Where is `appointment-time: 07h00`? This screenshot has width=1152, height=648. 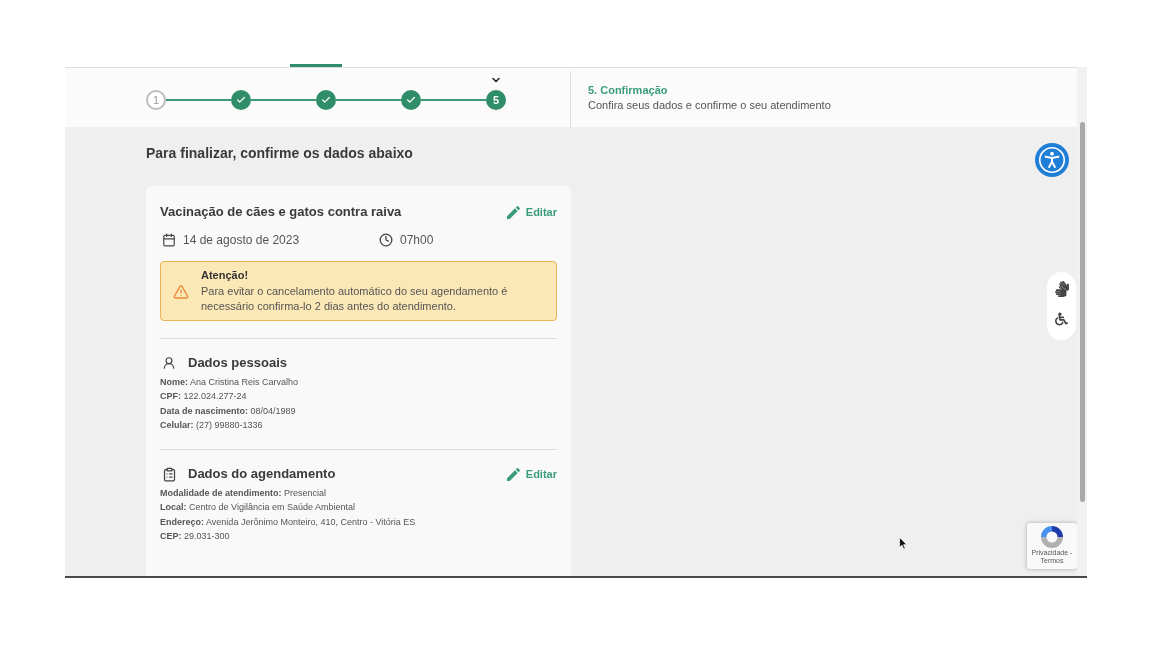 appointment-time: 07h00 is located at coordinates (417, 240).